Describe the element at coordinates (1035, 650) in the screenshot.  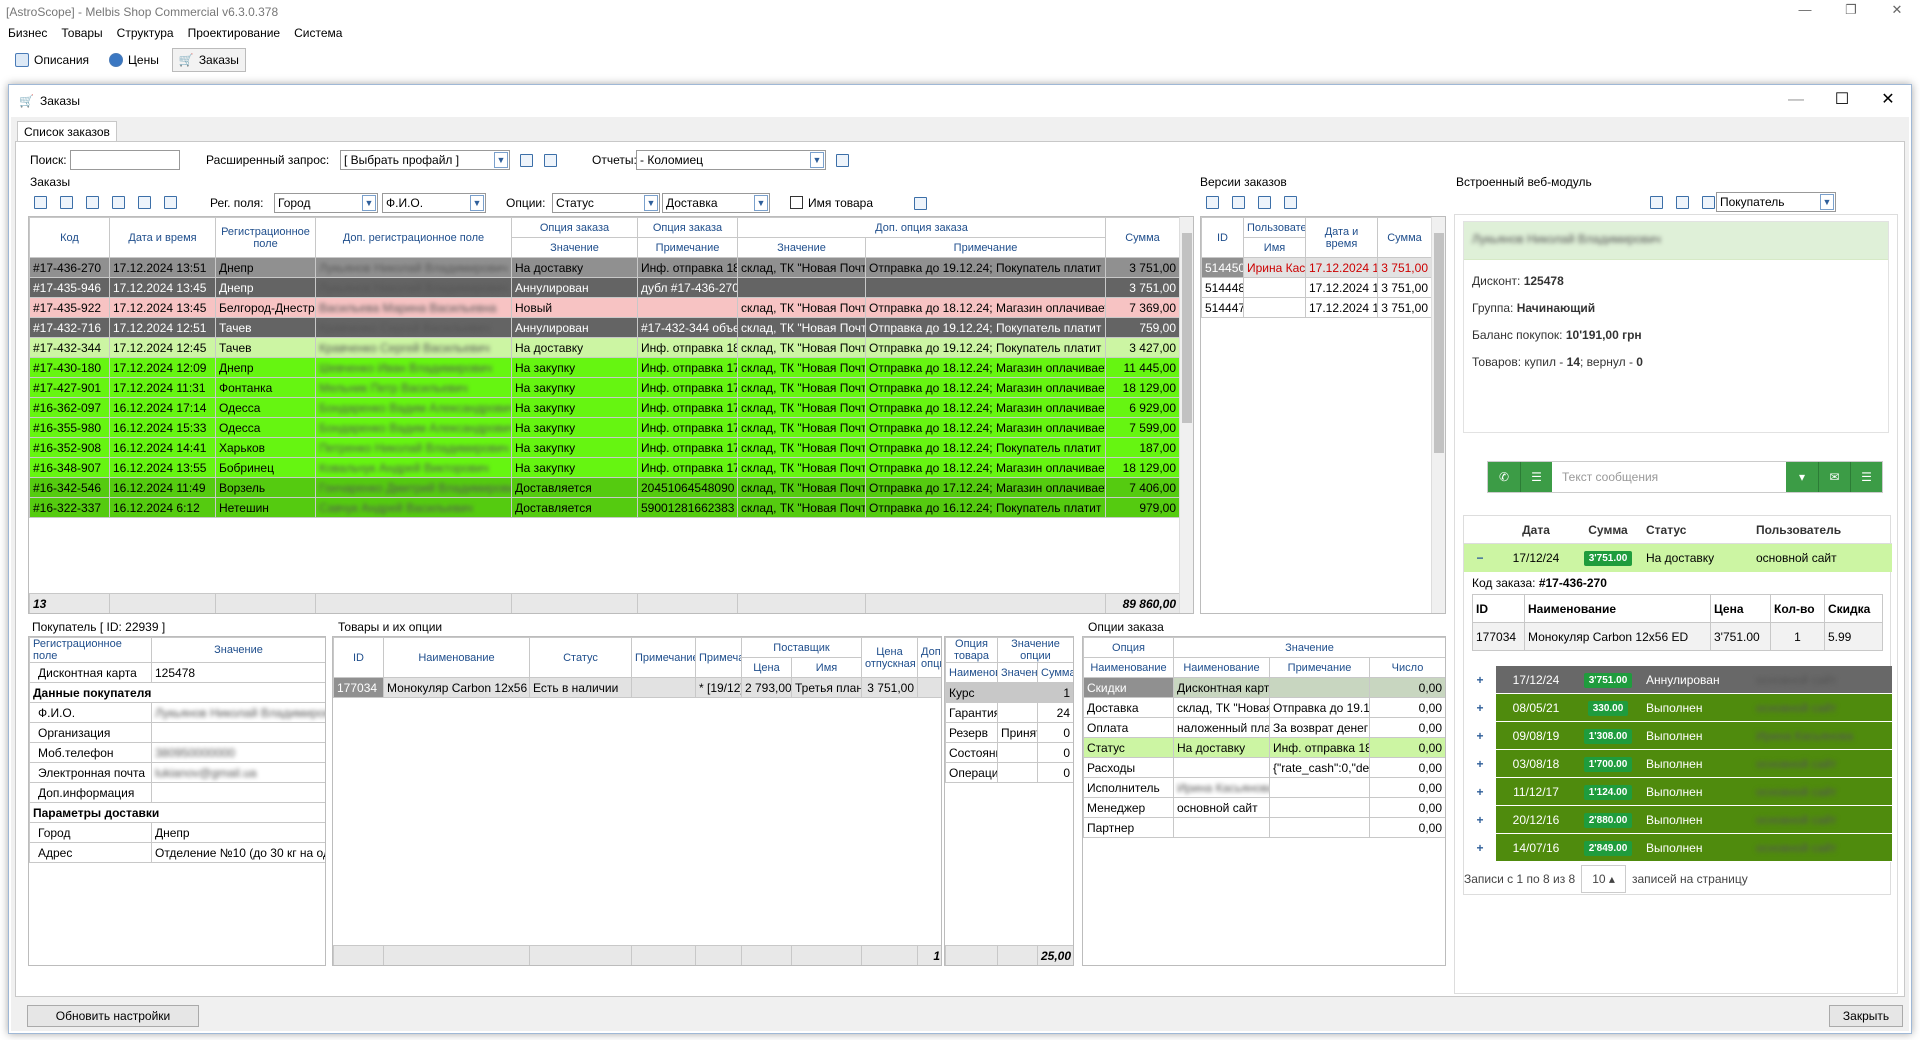
I see `gopt-col-val: Значение опции` at that location.